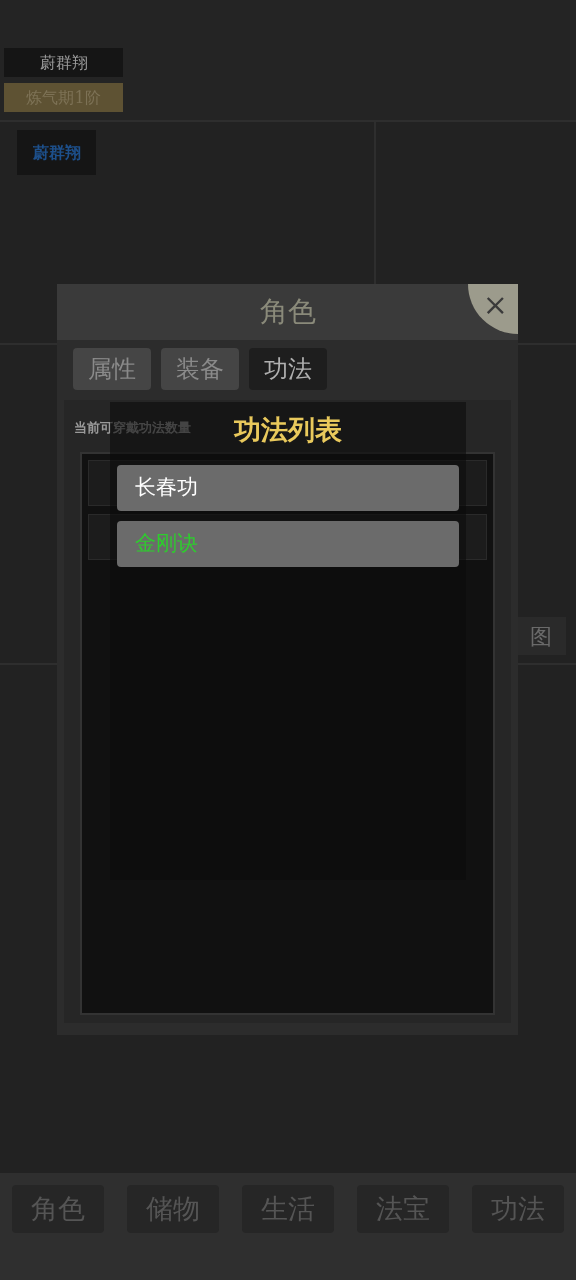 This screenshot has width=576, height=1280. What do you see at coordinates (493, 309) in the screenshot?
I see `close-button: ×` at bounding box center [493, 309].